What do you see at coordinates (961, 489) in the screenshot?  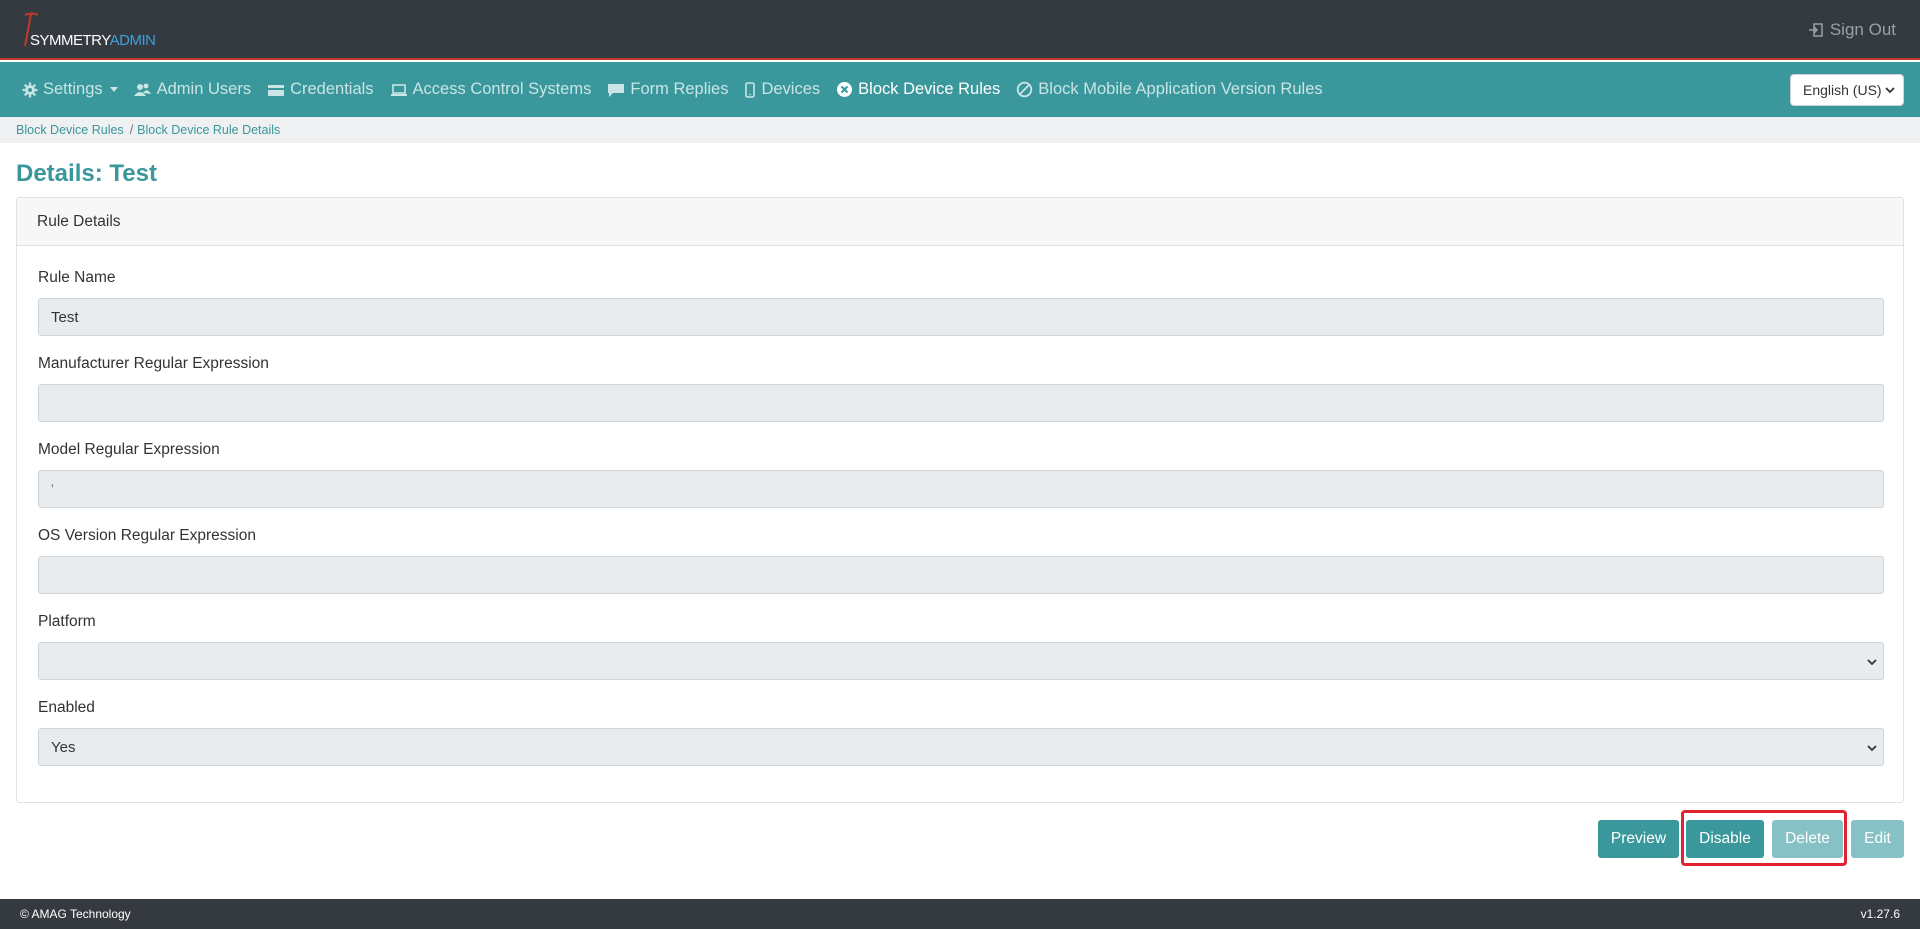 I see `model-regex-field: '` at bounding box center [961, 489].